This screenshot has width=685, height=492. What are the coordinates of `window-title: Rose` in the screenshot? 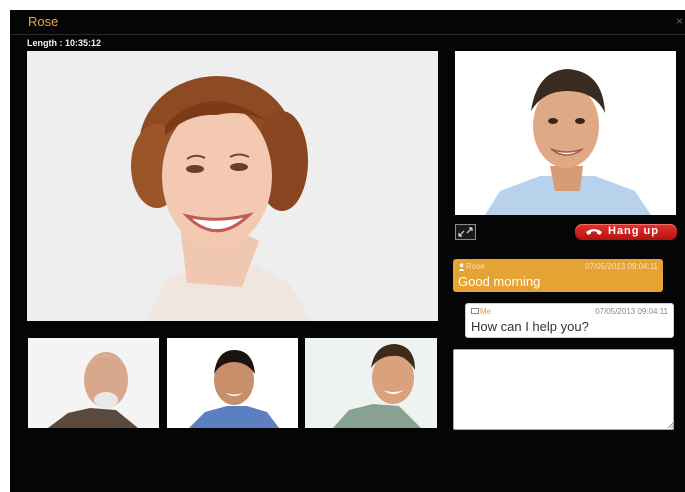 It's located at (43, 21).